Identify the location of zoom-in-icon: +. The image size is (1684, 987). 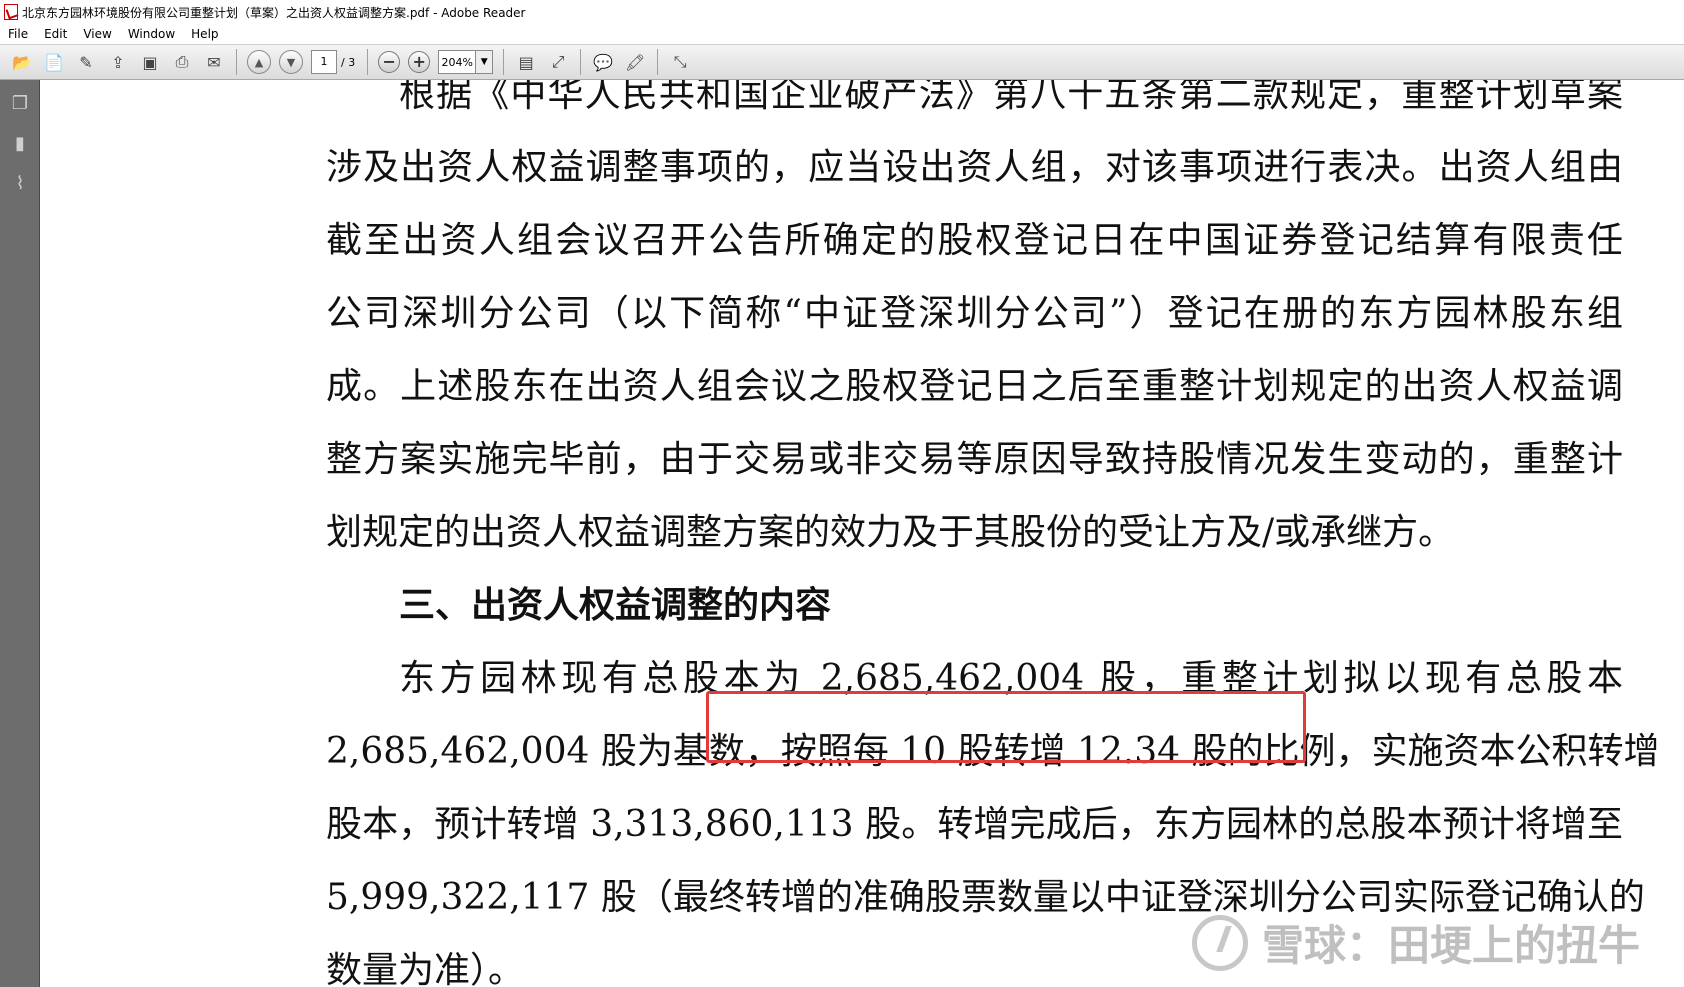
(419, 62).